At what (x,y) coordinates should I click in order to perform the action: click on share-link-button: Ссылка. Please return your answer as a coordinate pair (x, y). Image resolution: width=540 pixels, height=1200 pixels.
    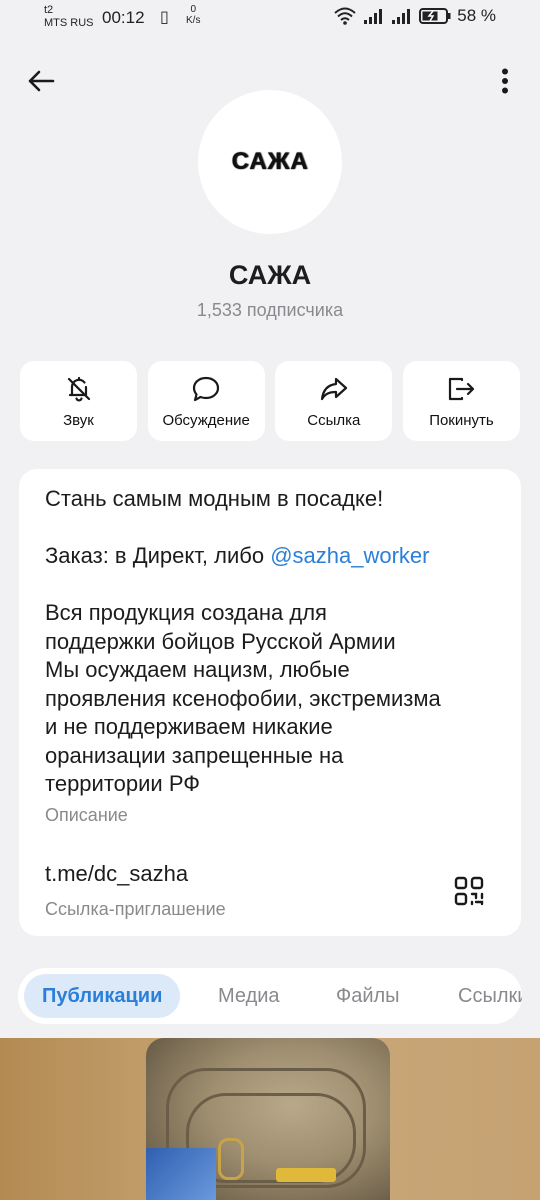
    Looking at the image, I should click on (334, 401).